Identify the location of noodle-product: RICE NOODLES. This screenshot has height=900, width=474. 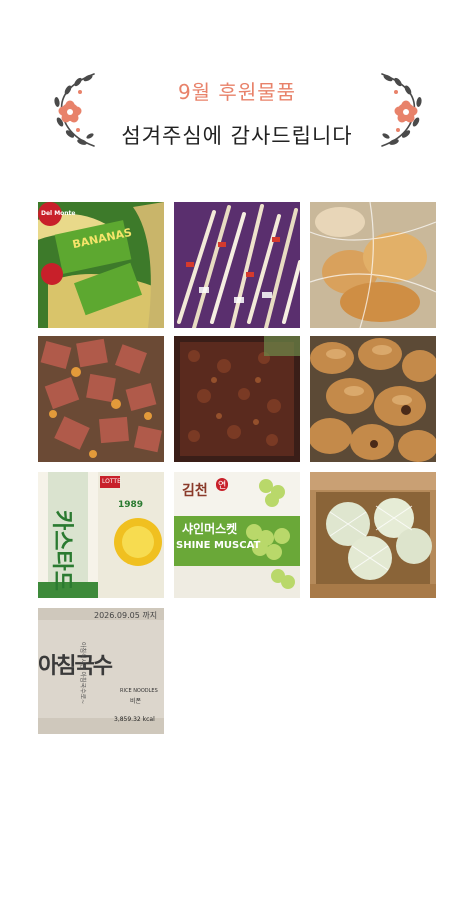
(139, 691).